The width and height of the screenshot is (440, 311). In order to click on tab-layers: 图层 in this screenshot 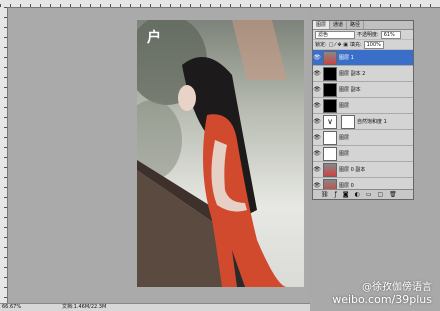, I will do `click(322, 25)`.